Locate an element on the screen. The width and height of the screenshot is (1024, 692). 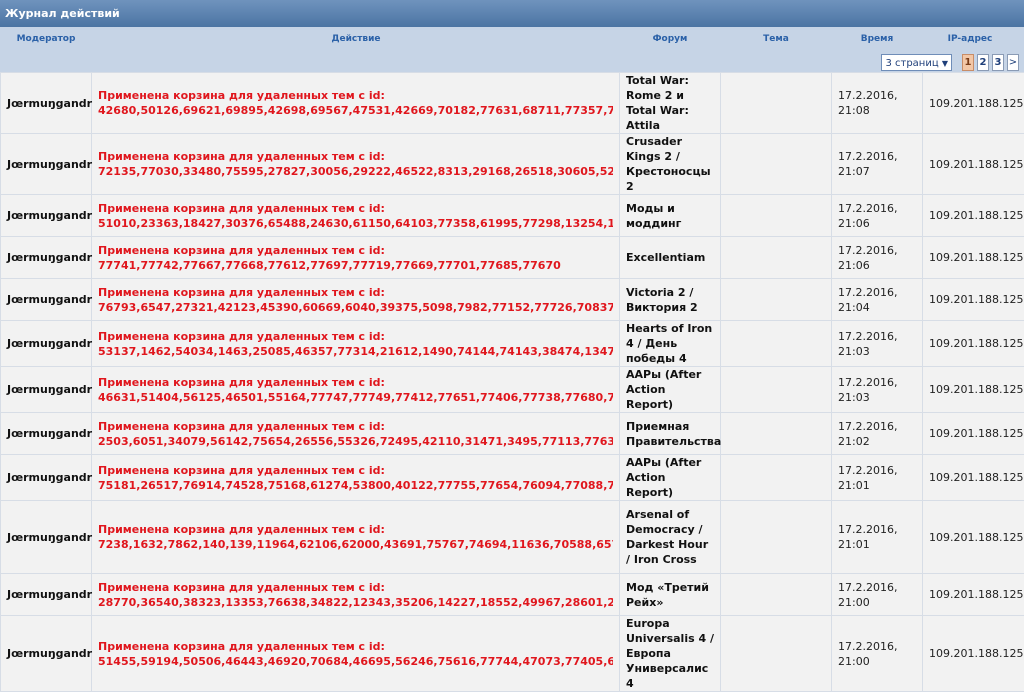
next-page-button: > is located at coordinates (1013, 62).